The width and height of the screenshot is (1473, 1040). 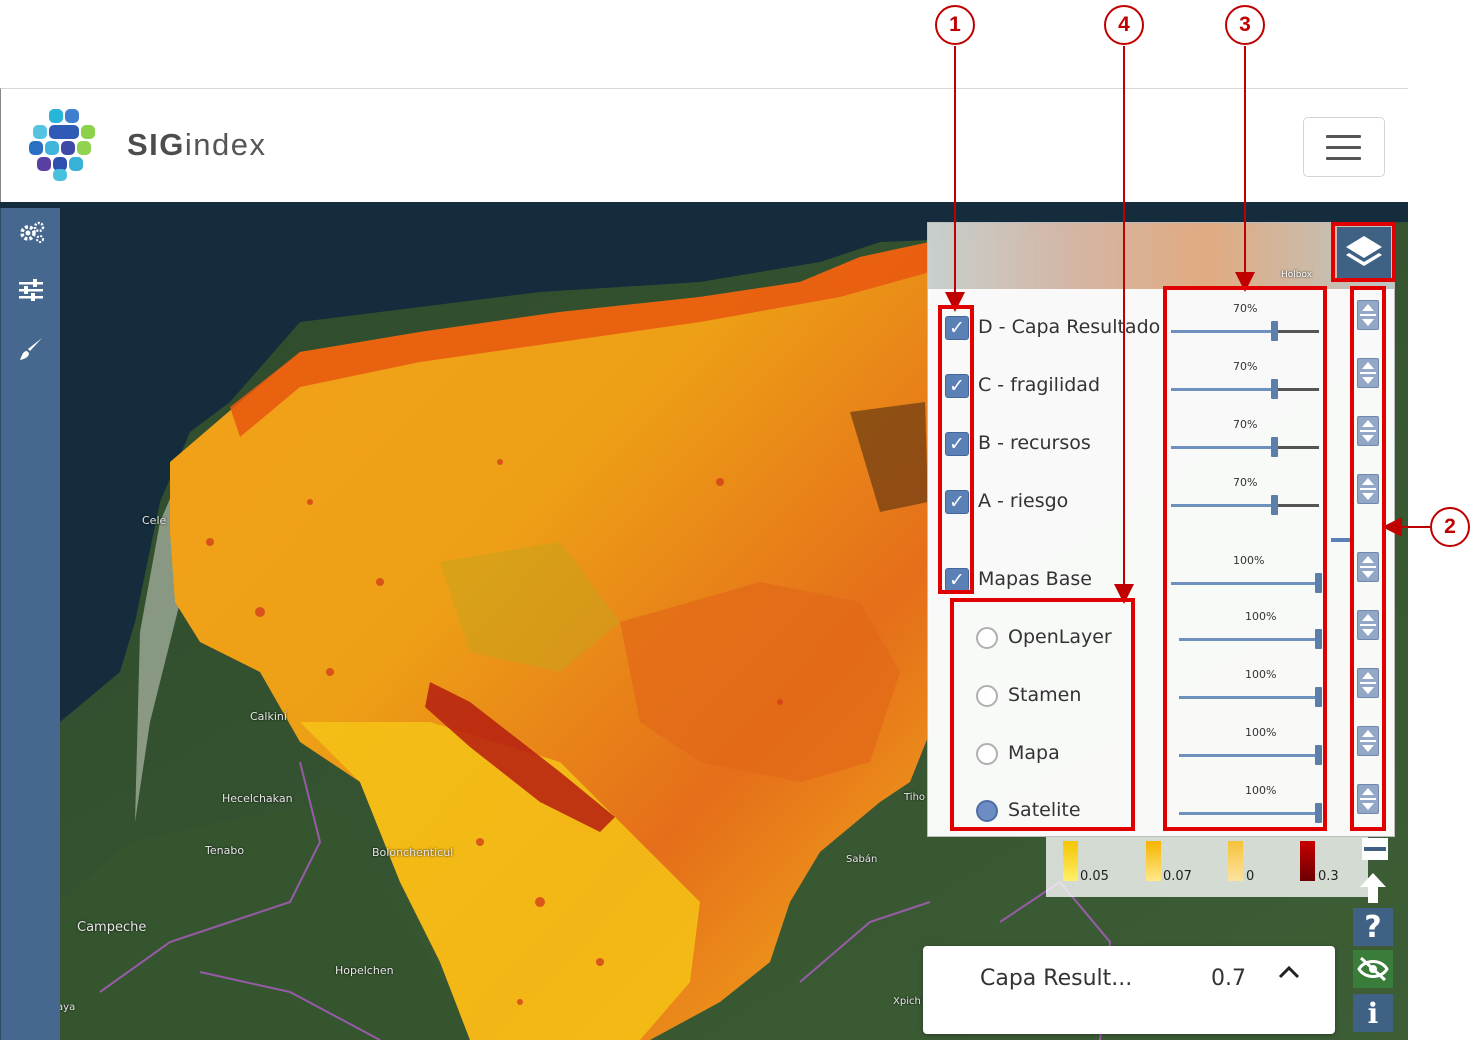 I want to click on chevron-up-icon, so click(x=1289, y=972).